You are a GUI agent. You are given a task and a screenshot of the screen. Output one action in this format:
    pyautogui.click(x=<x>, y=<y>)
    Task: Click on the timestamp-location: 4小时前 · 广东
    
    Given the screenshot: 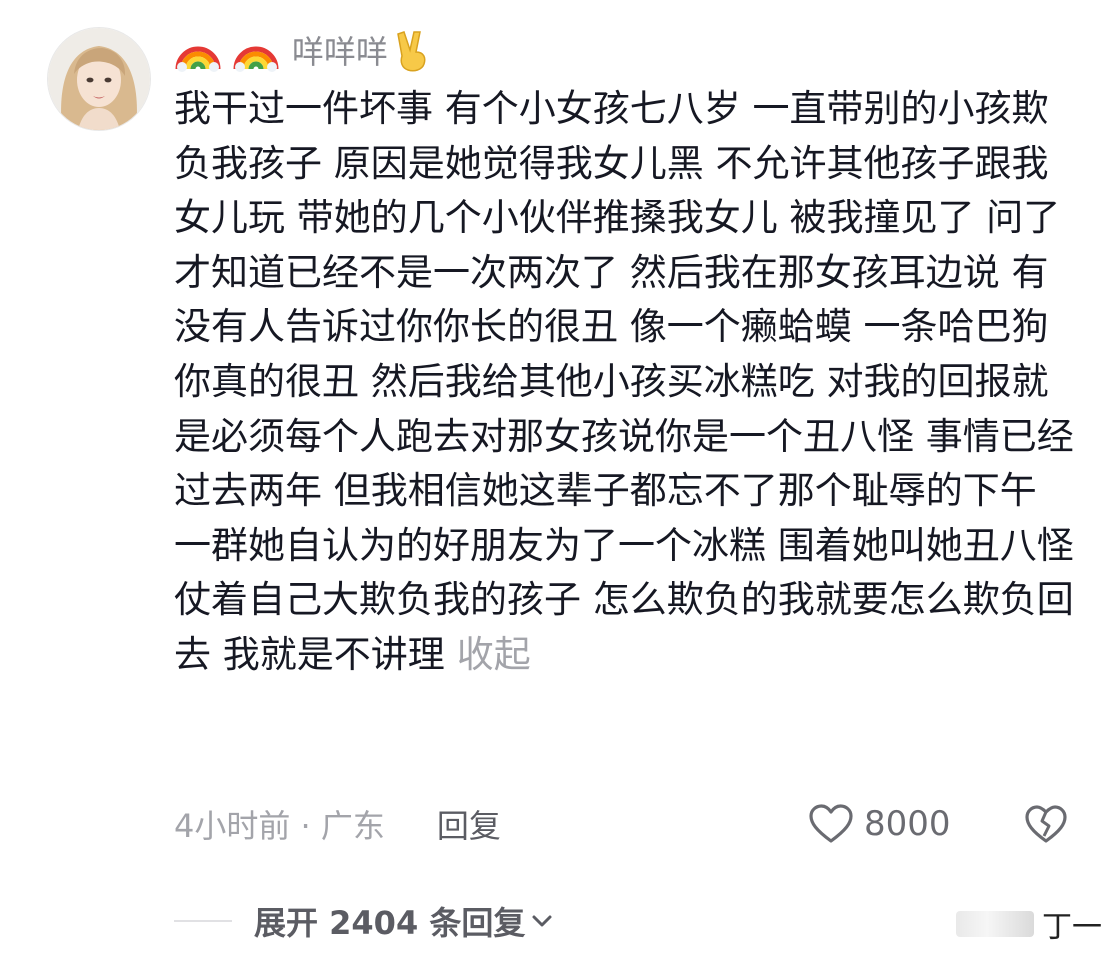 What is the action you would take?
    pyautogui.click(x=279, y=826)
    